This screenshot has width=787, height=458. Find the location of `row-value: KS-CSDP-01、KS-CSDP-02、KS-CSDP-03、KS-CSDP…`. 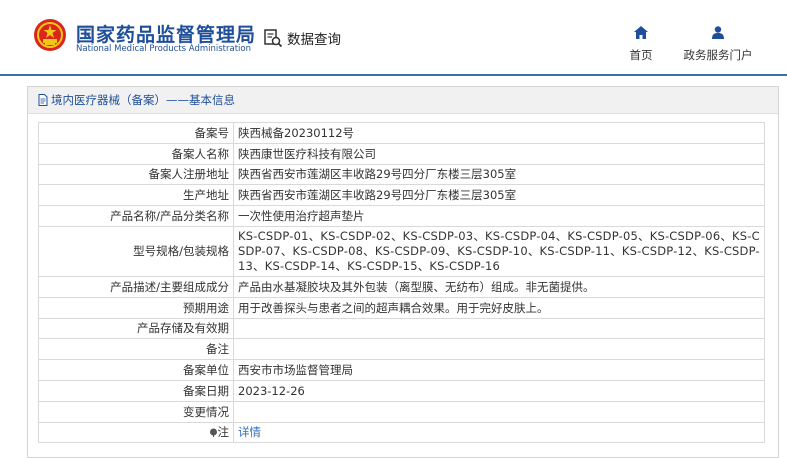

row-value: KS-CSDP-01、KS-CSDP-02、KS-CSDP-03、KS-CSDP… is located at coordinates (499, 251).